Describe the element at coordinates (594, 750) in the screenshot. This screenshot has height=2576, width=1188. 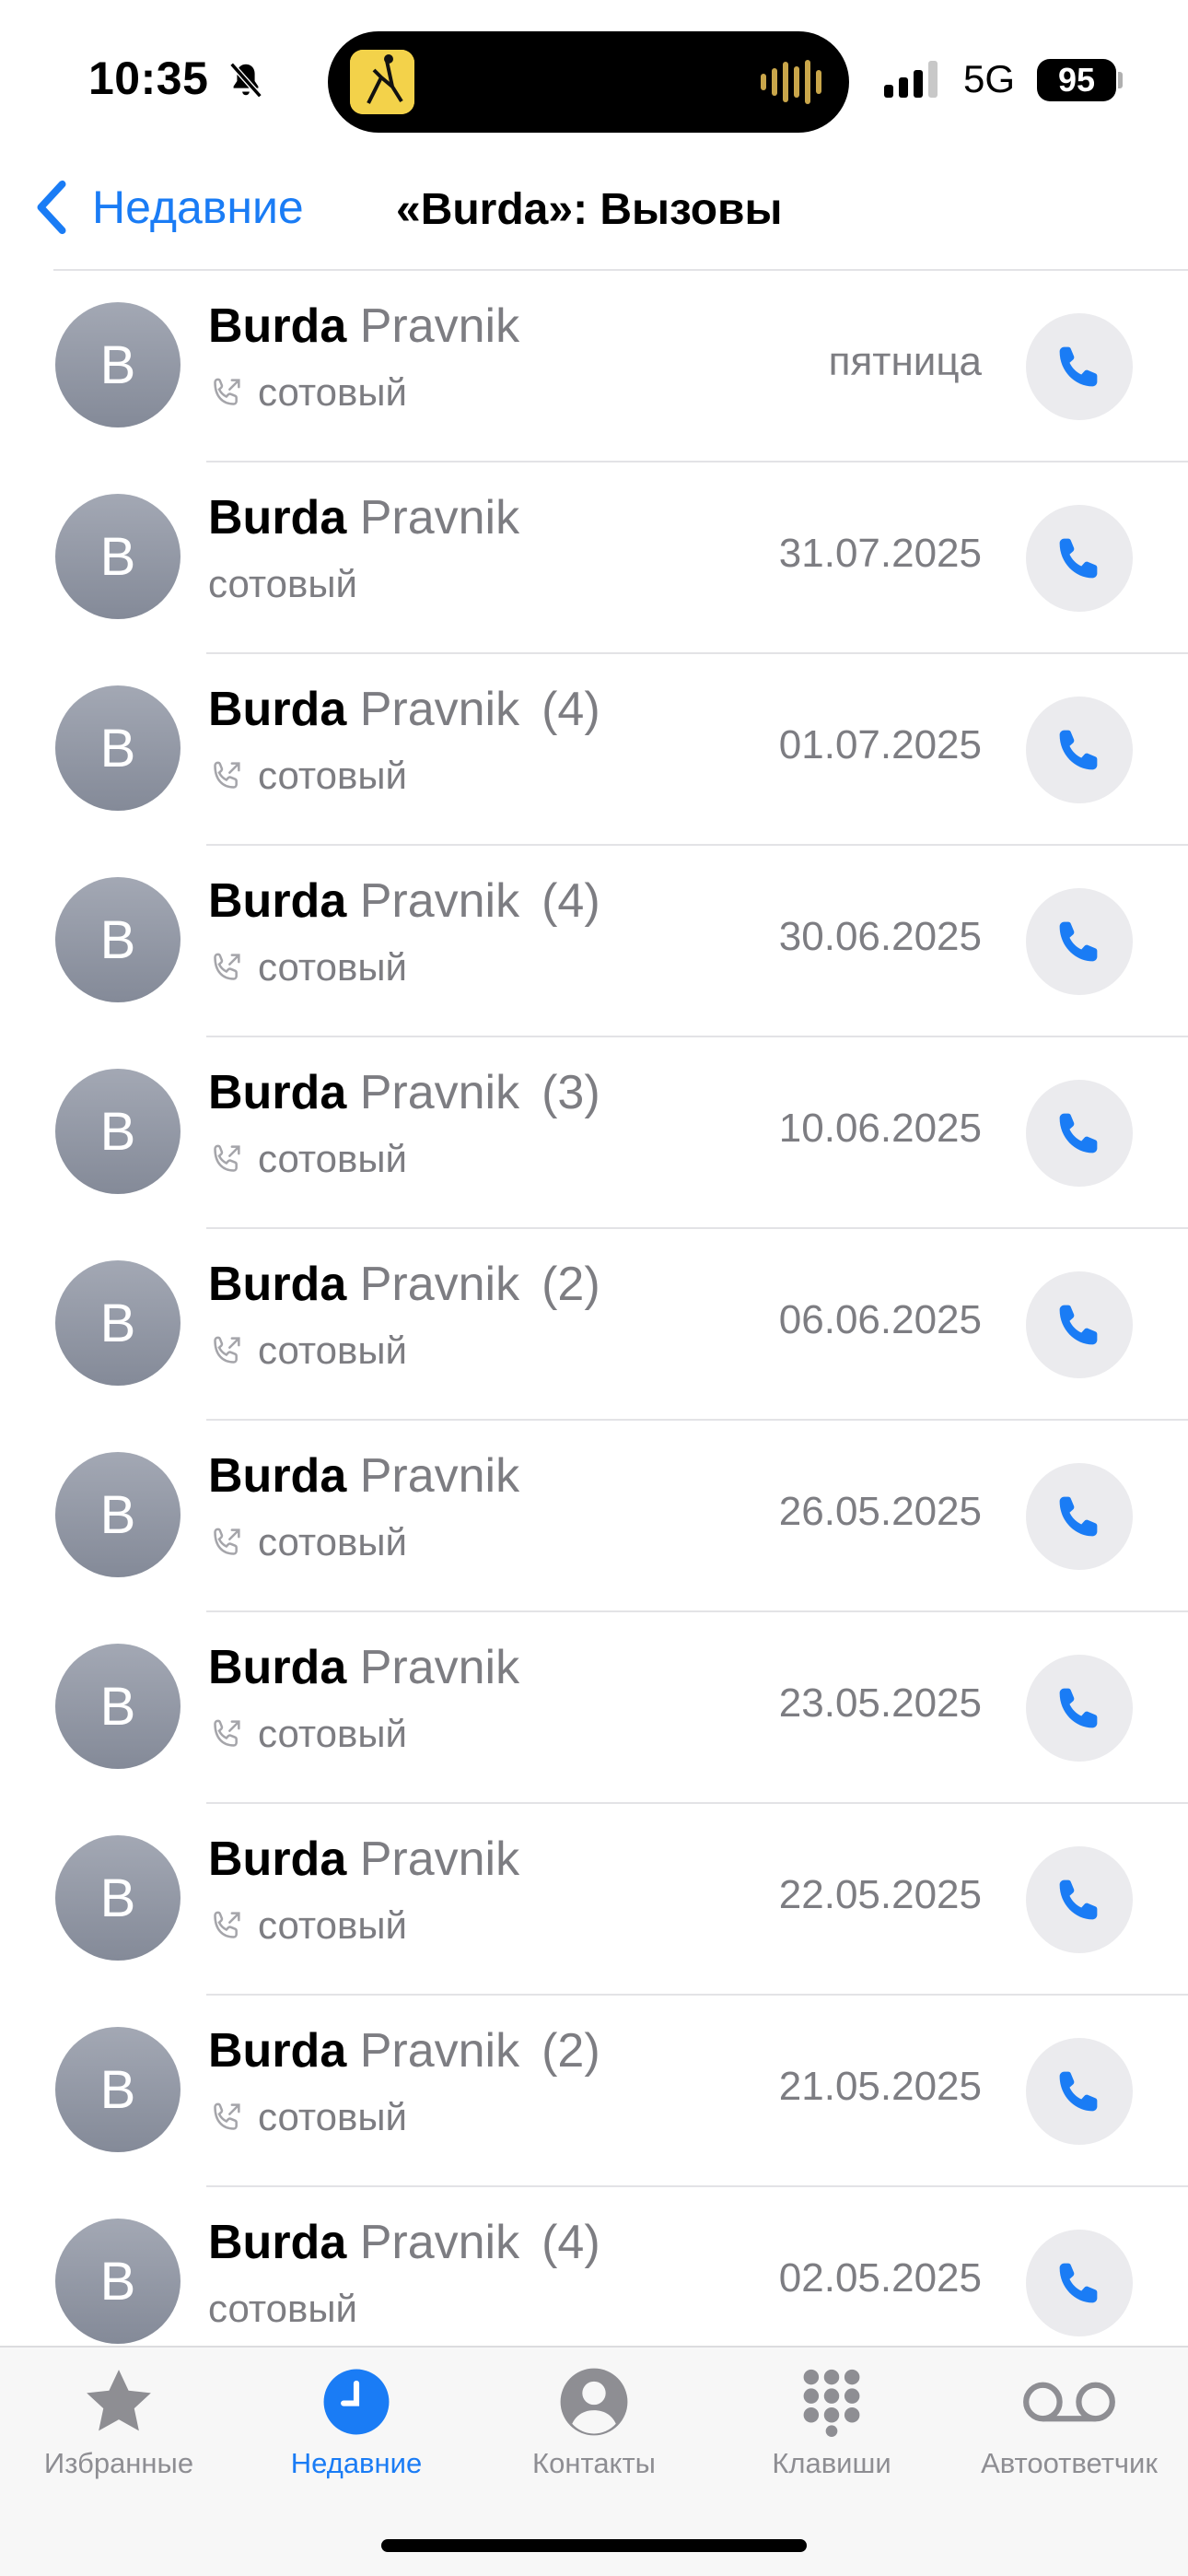
I see `call-row: B Burda Pravnik (4) сотовый 01.07.2025` at that location.